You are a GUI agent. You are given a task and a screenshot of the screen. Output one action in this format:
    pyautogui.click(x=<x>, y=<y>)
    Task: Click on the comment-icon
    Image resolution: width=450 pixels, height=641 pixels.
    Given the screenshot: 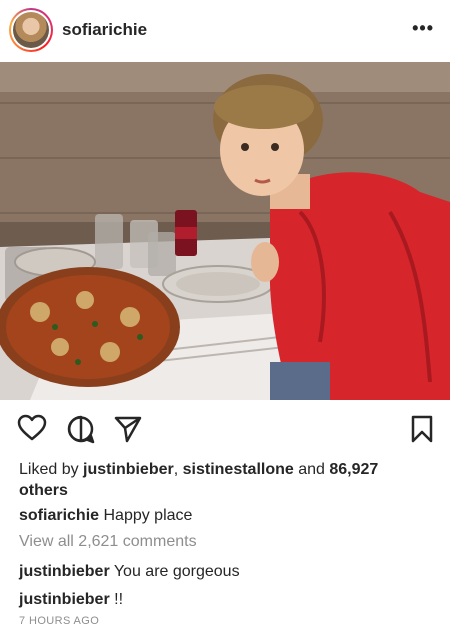 What is the action you would take?
    pyautogui.click(x=81, y=431)
    